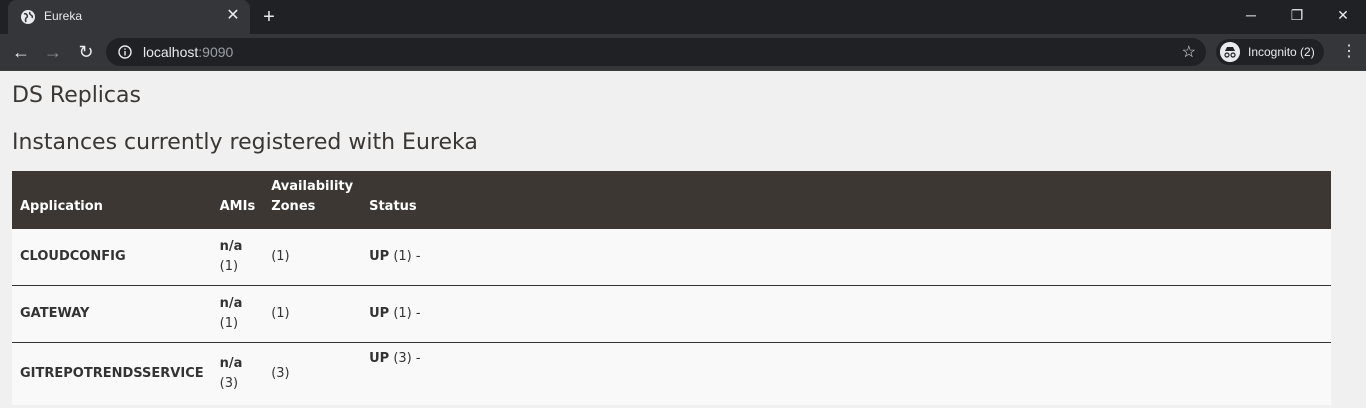 The image size is (1366, 408). I want to click on incognito-button: Incognito (2), so click(1270, 52).